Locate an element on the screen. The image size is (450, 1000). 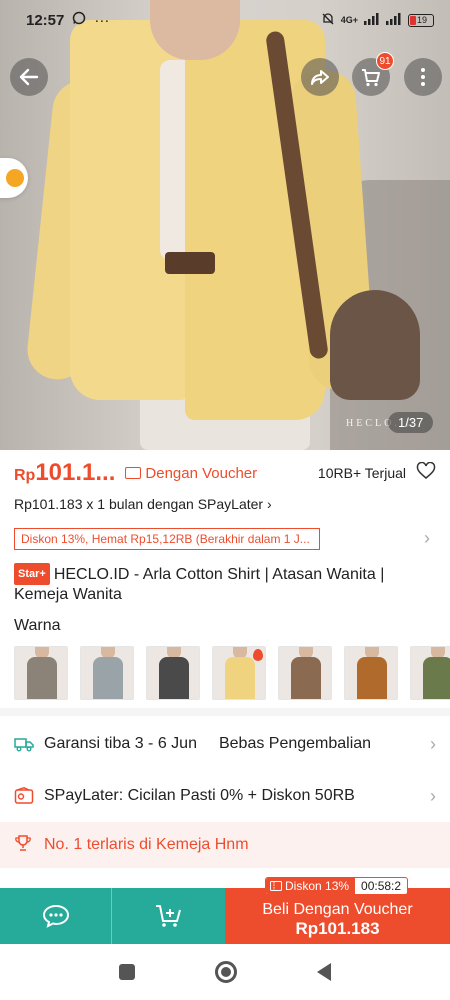
spaylater-icon is located at coordinates (24, 796).